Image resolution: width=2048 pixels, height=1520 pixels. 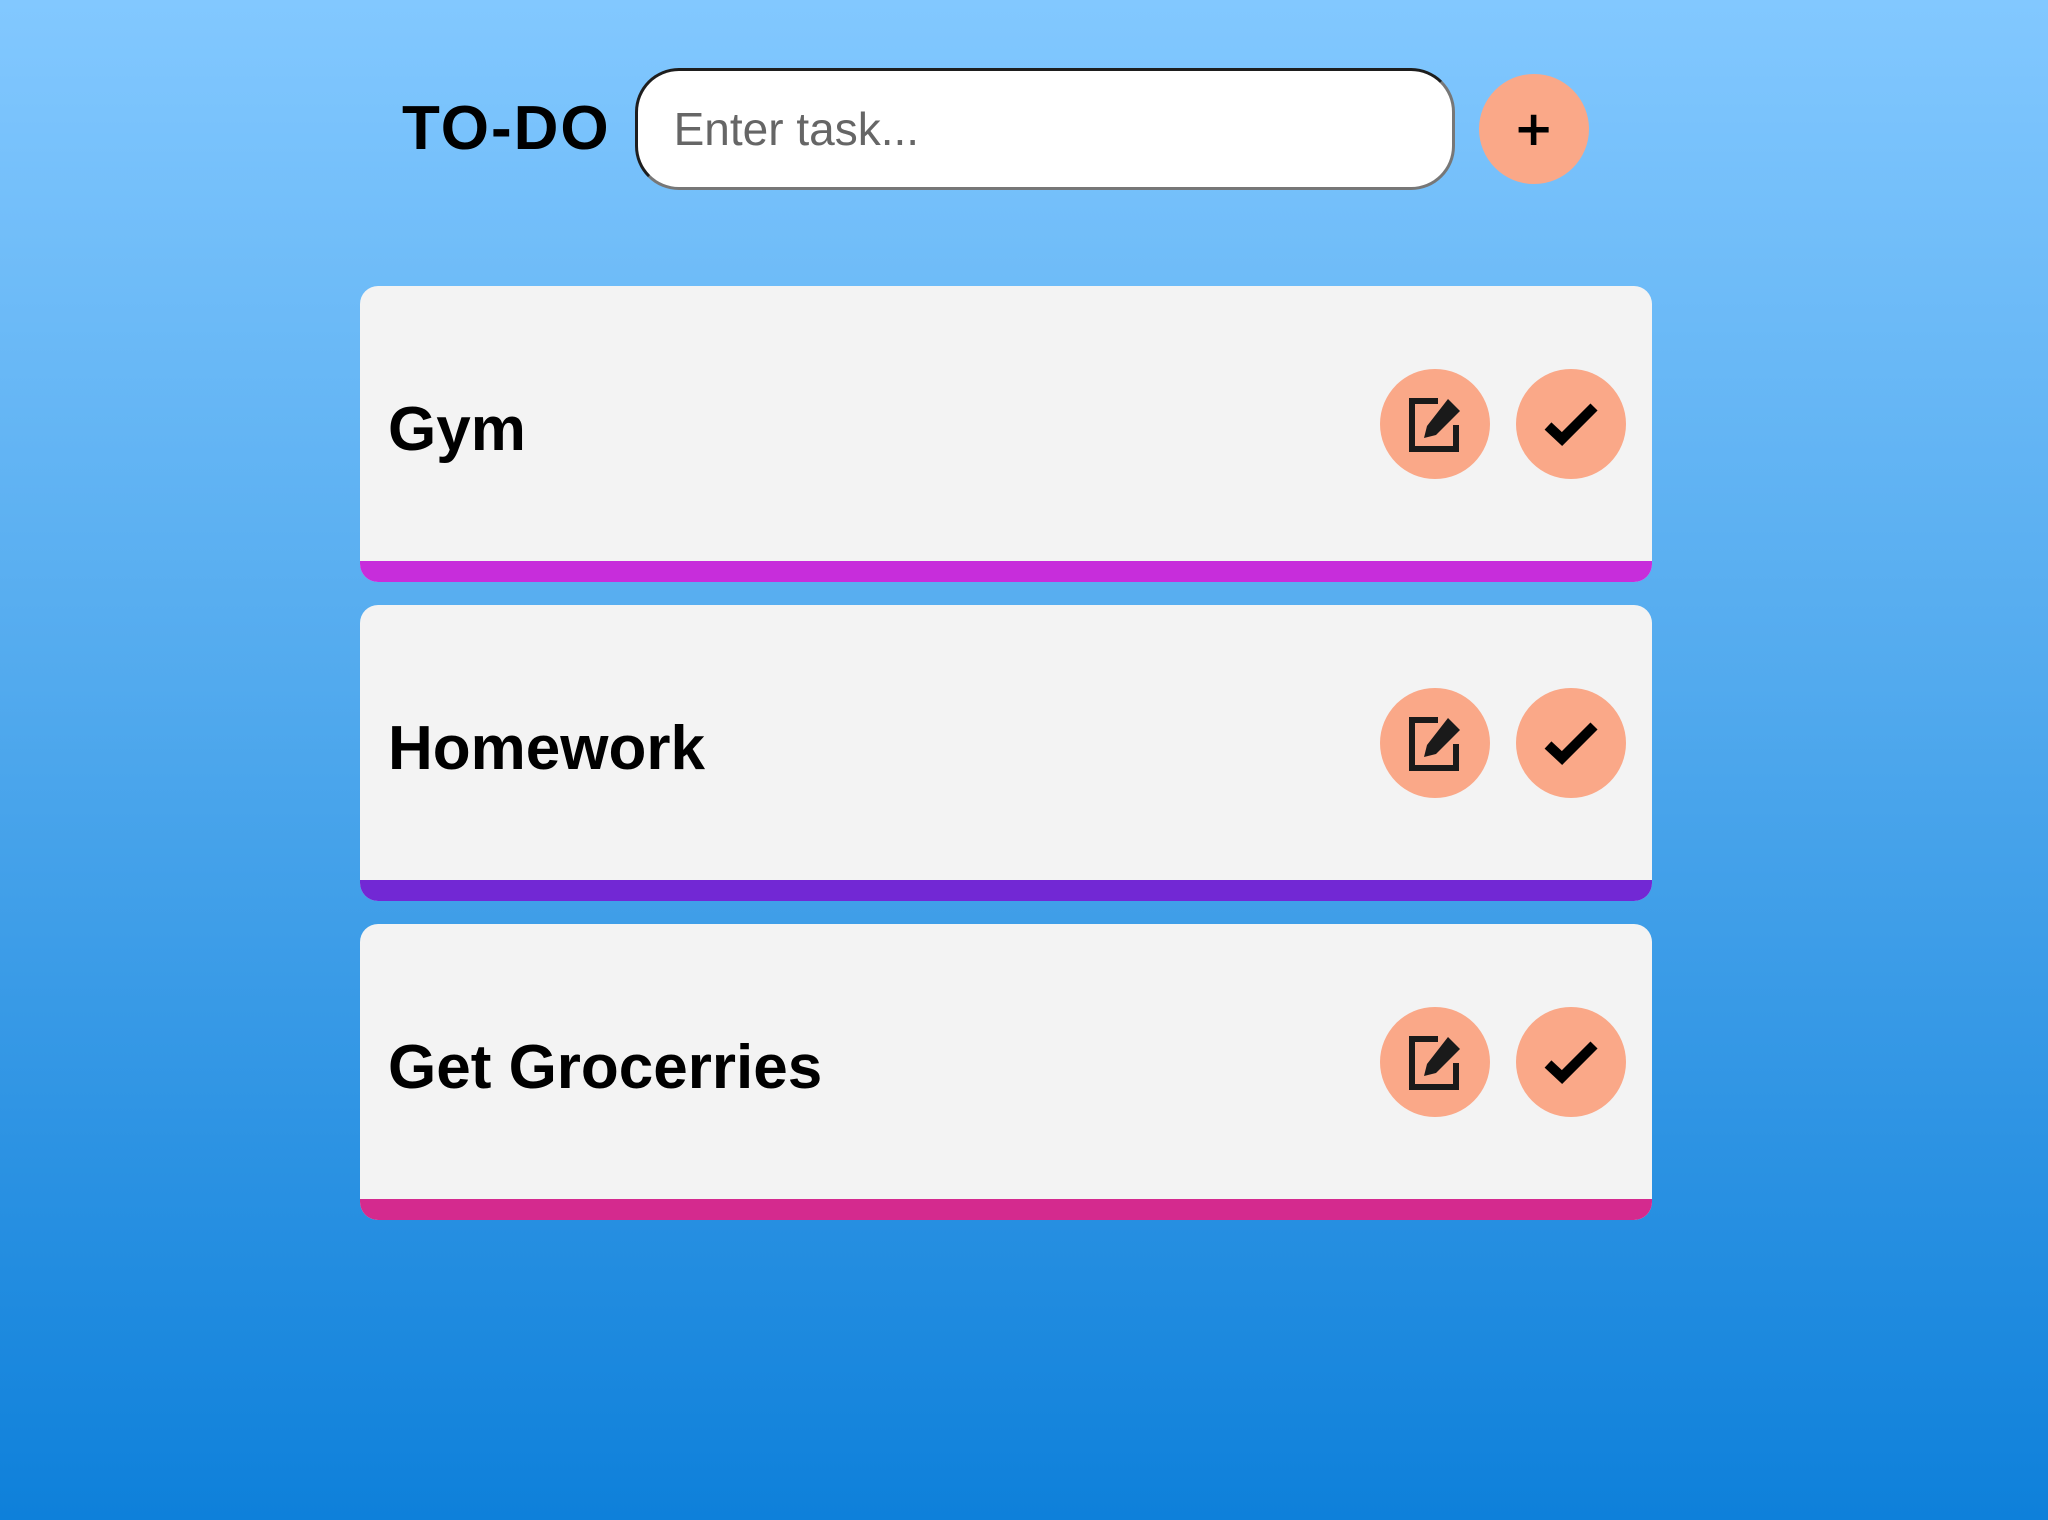 I want to click on task-card: Gym, so click(x=1006, y=434).